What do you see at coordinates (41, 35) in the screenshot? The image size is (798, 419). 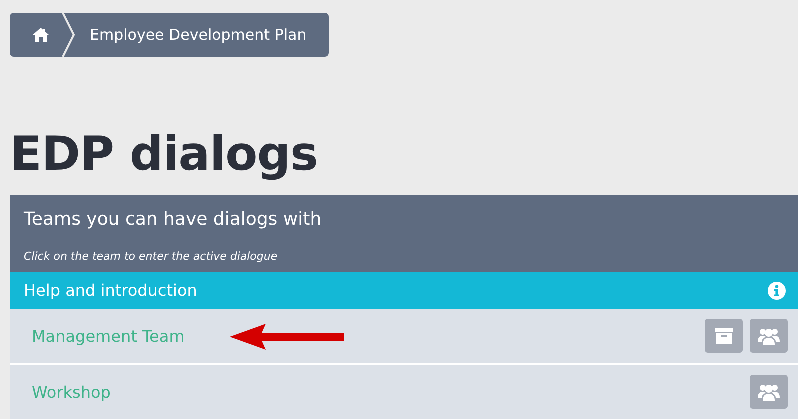 I see `home-icon` at bounding box center [41, 35].